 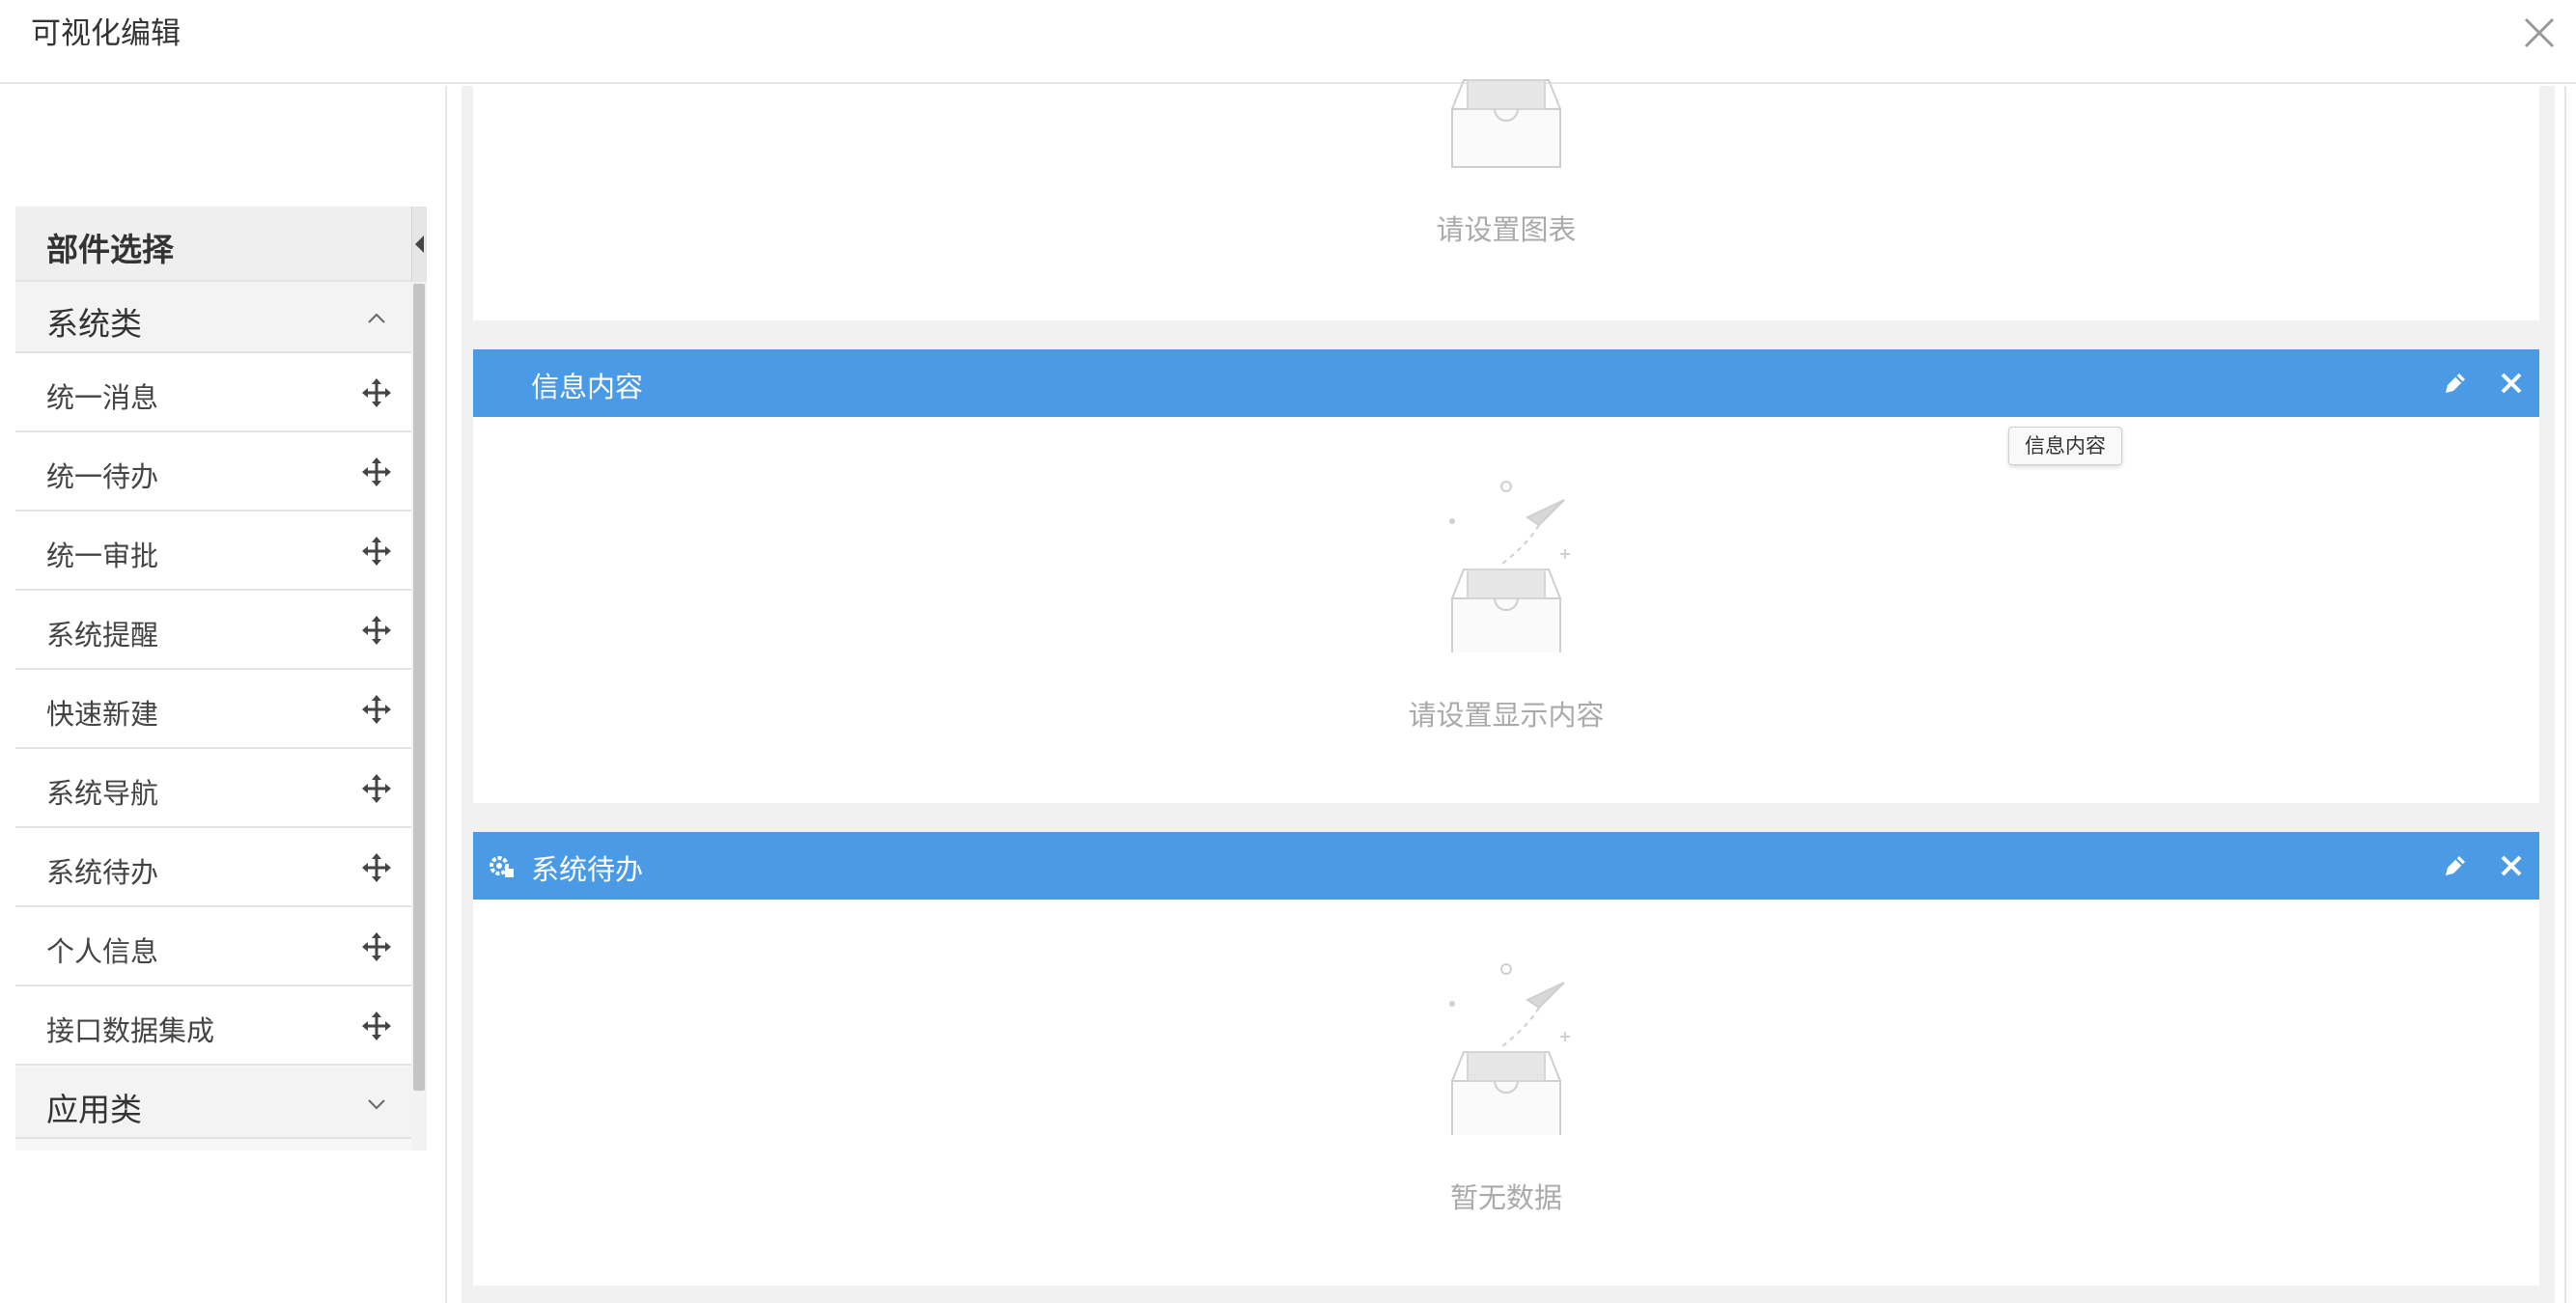 What do you see at coordinates (103, 476) in the screenshot?
I see `item-label: 统一待办` at bounding box center [103, 476].